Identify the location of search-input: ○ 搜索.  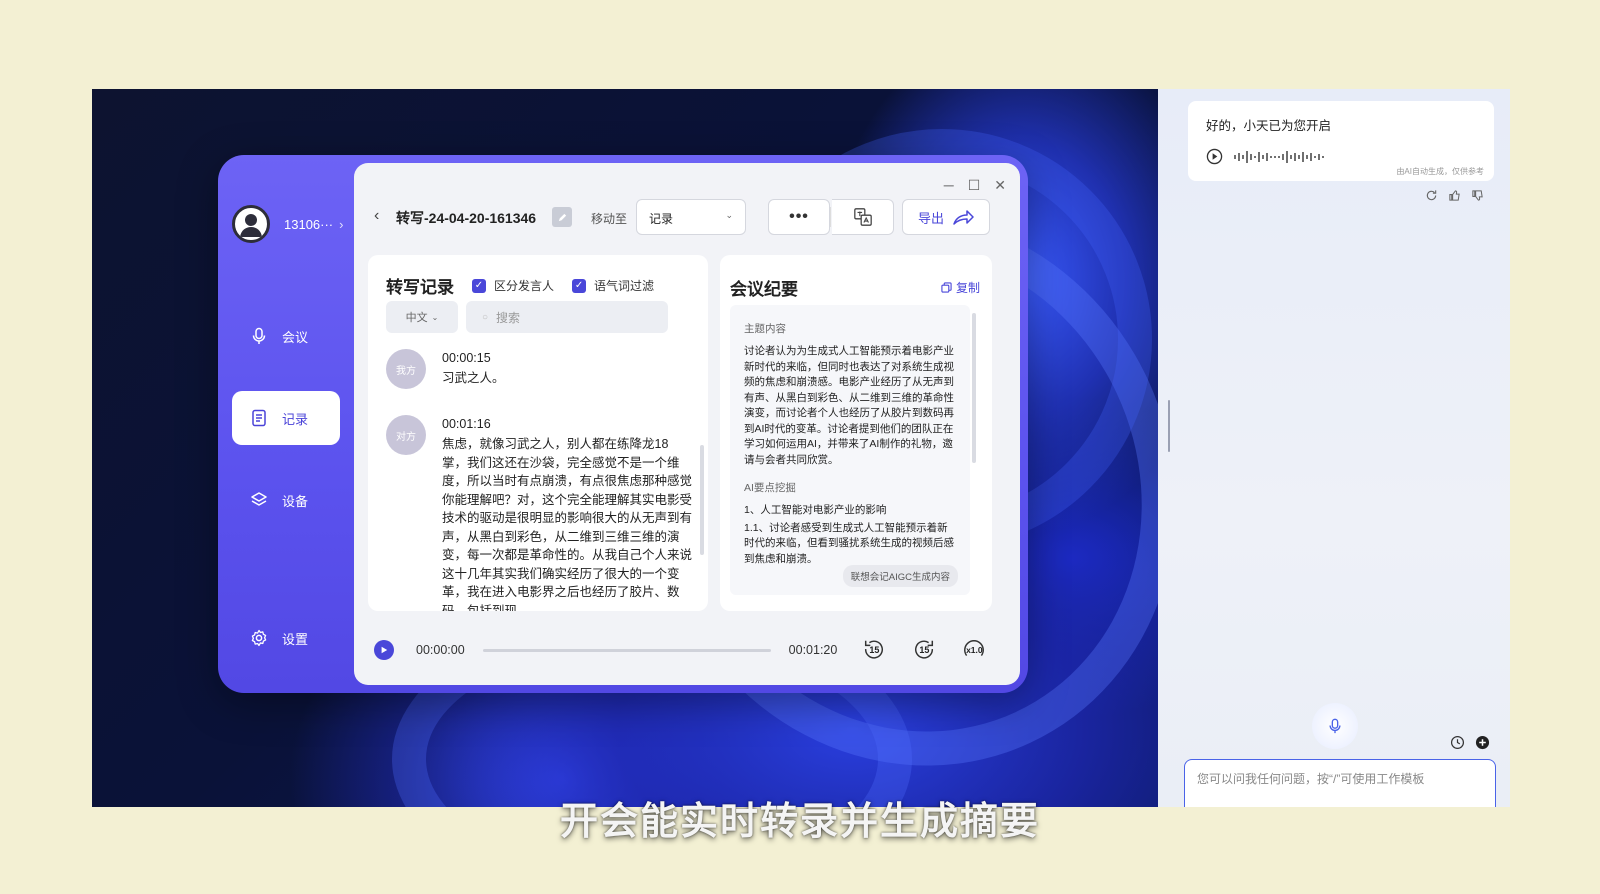
(567, 317).